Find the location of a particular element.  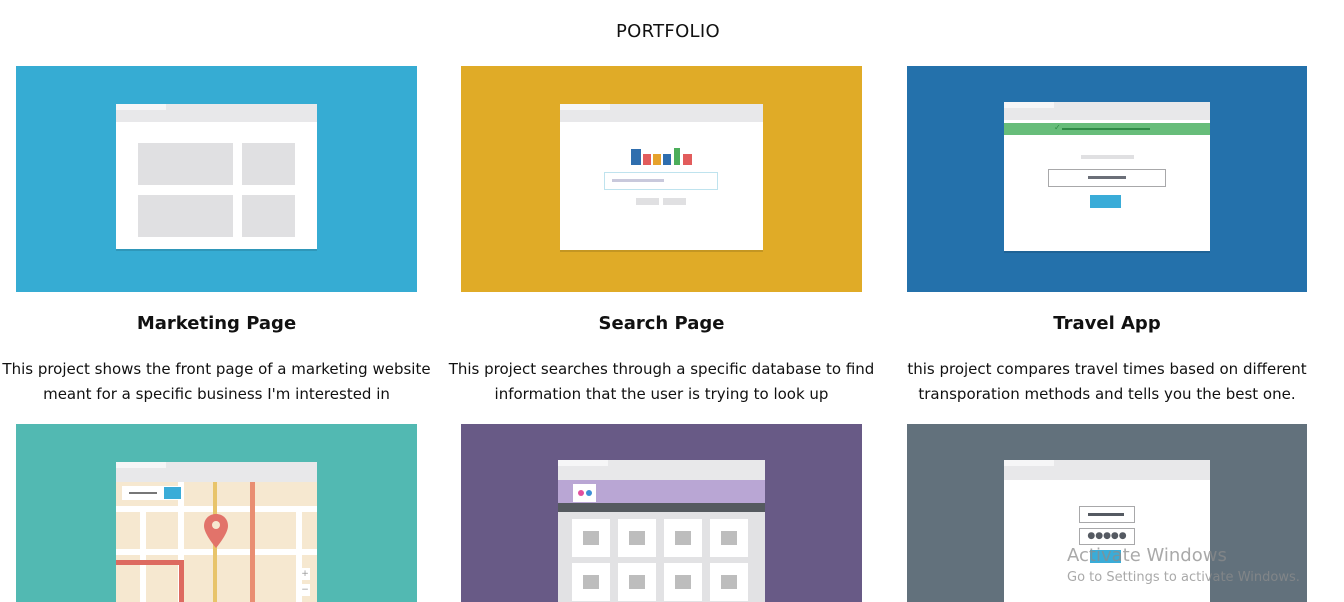

search-results-icon is located at coordinates (661, 177).